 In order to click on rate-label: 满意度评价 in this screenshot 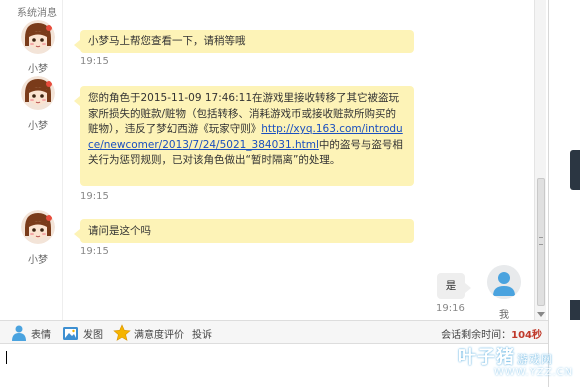, I will do `click(159, 335)`.